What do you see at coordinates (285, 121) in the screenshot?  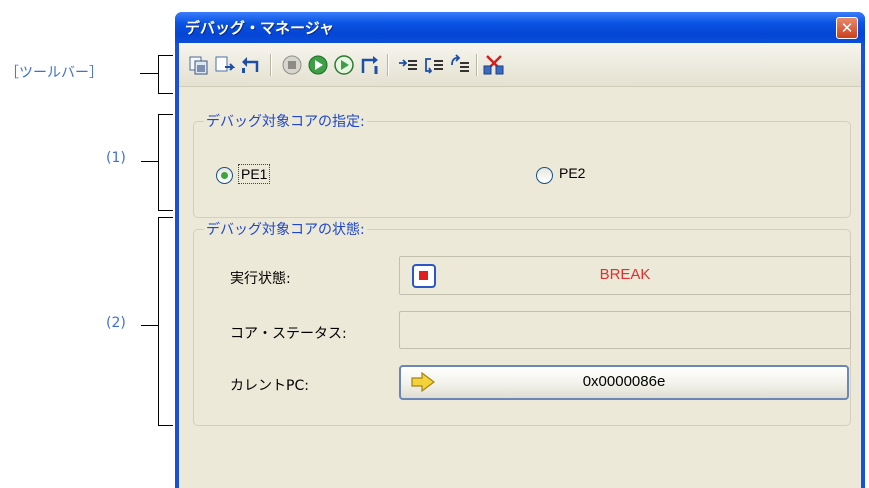 I see `core-select-label: デバッグ対象コアの指定:` at bounding box center [285, 121].